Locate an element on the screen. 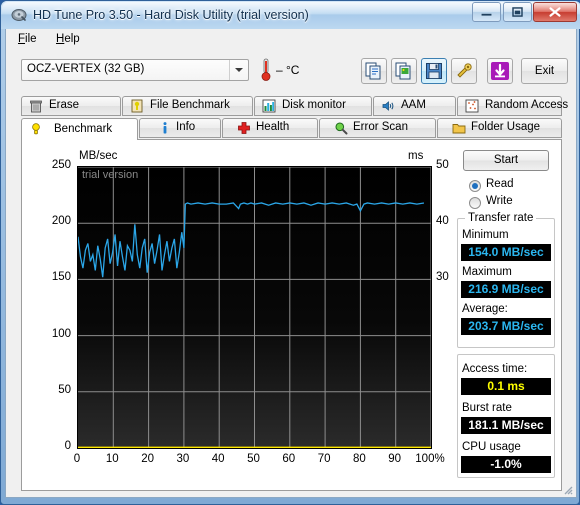  access-time-value: 0.1 ms is located at coordinates (506, 386).